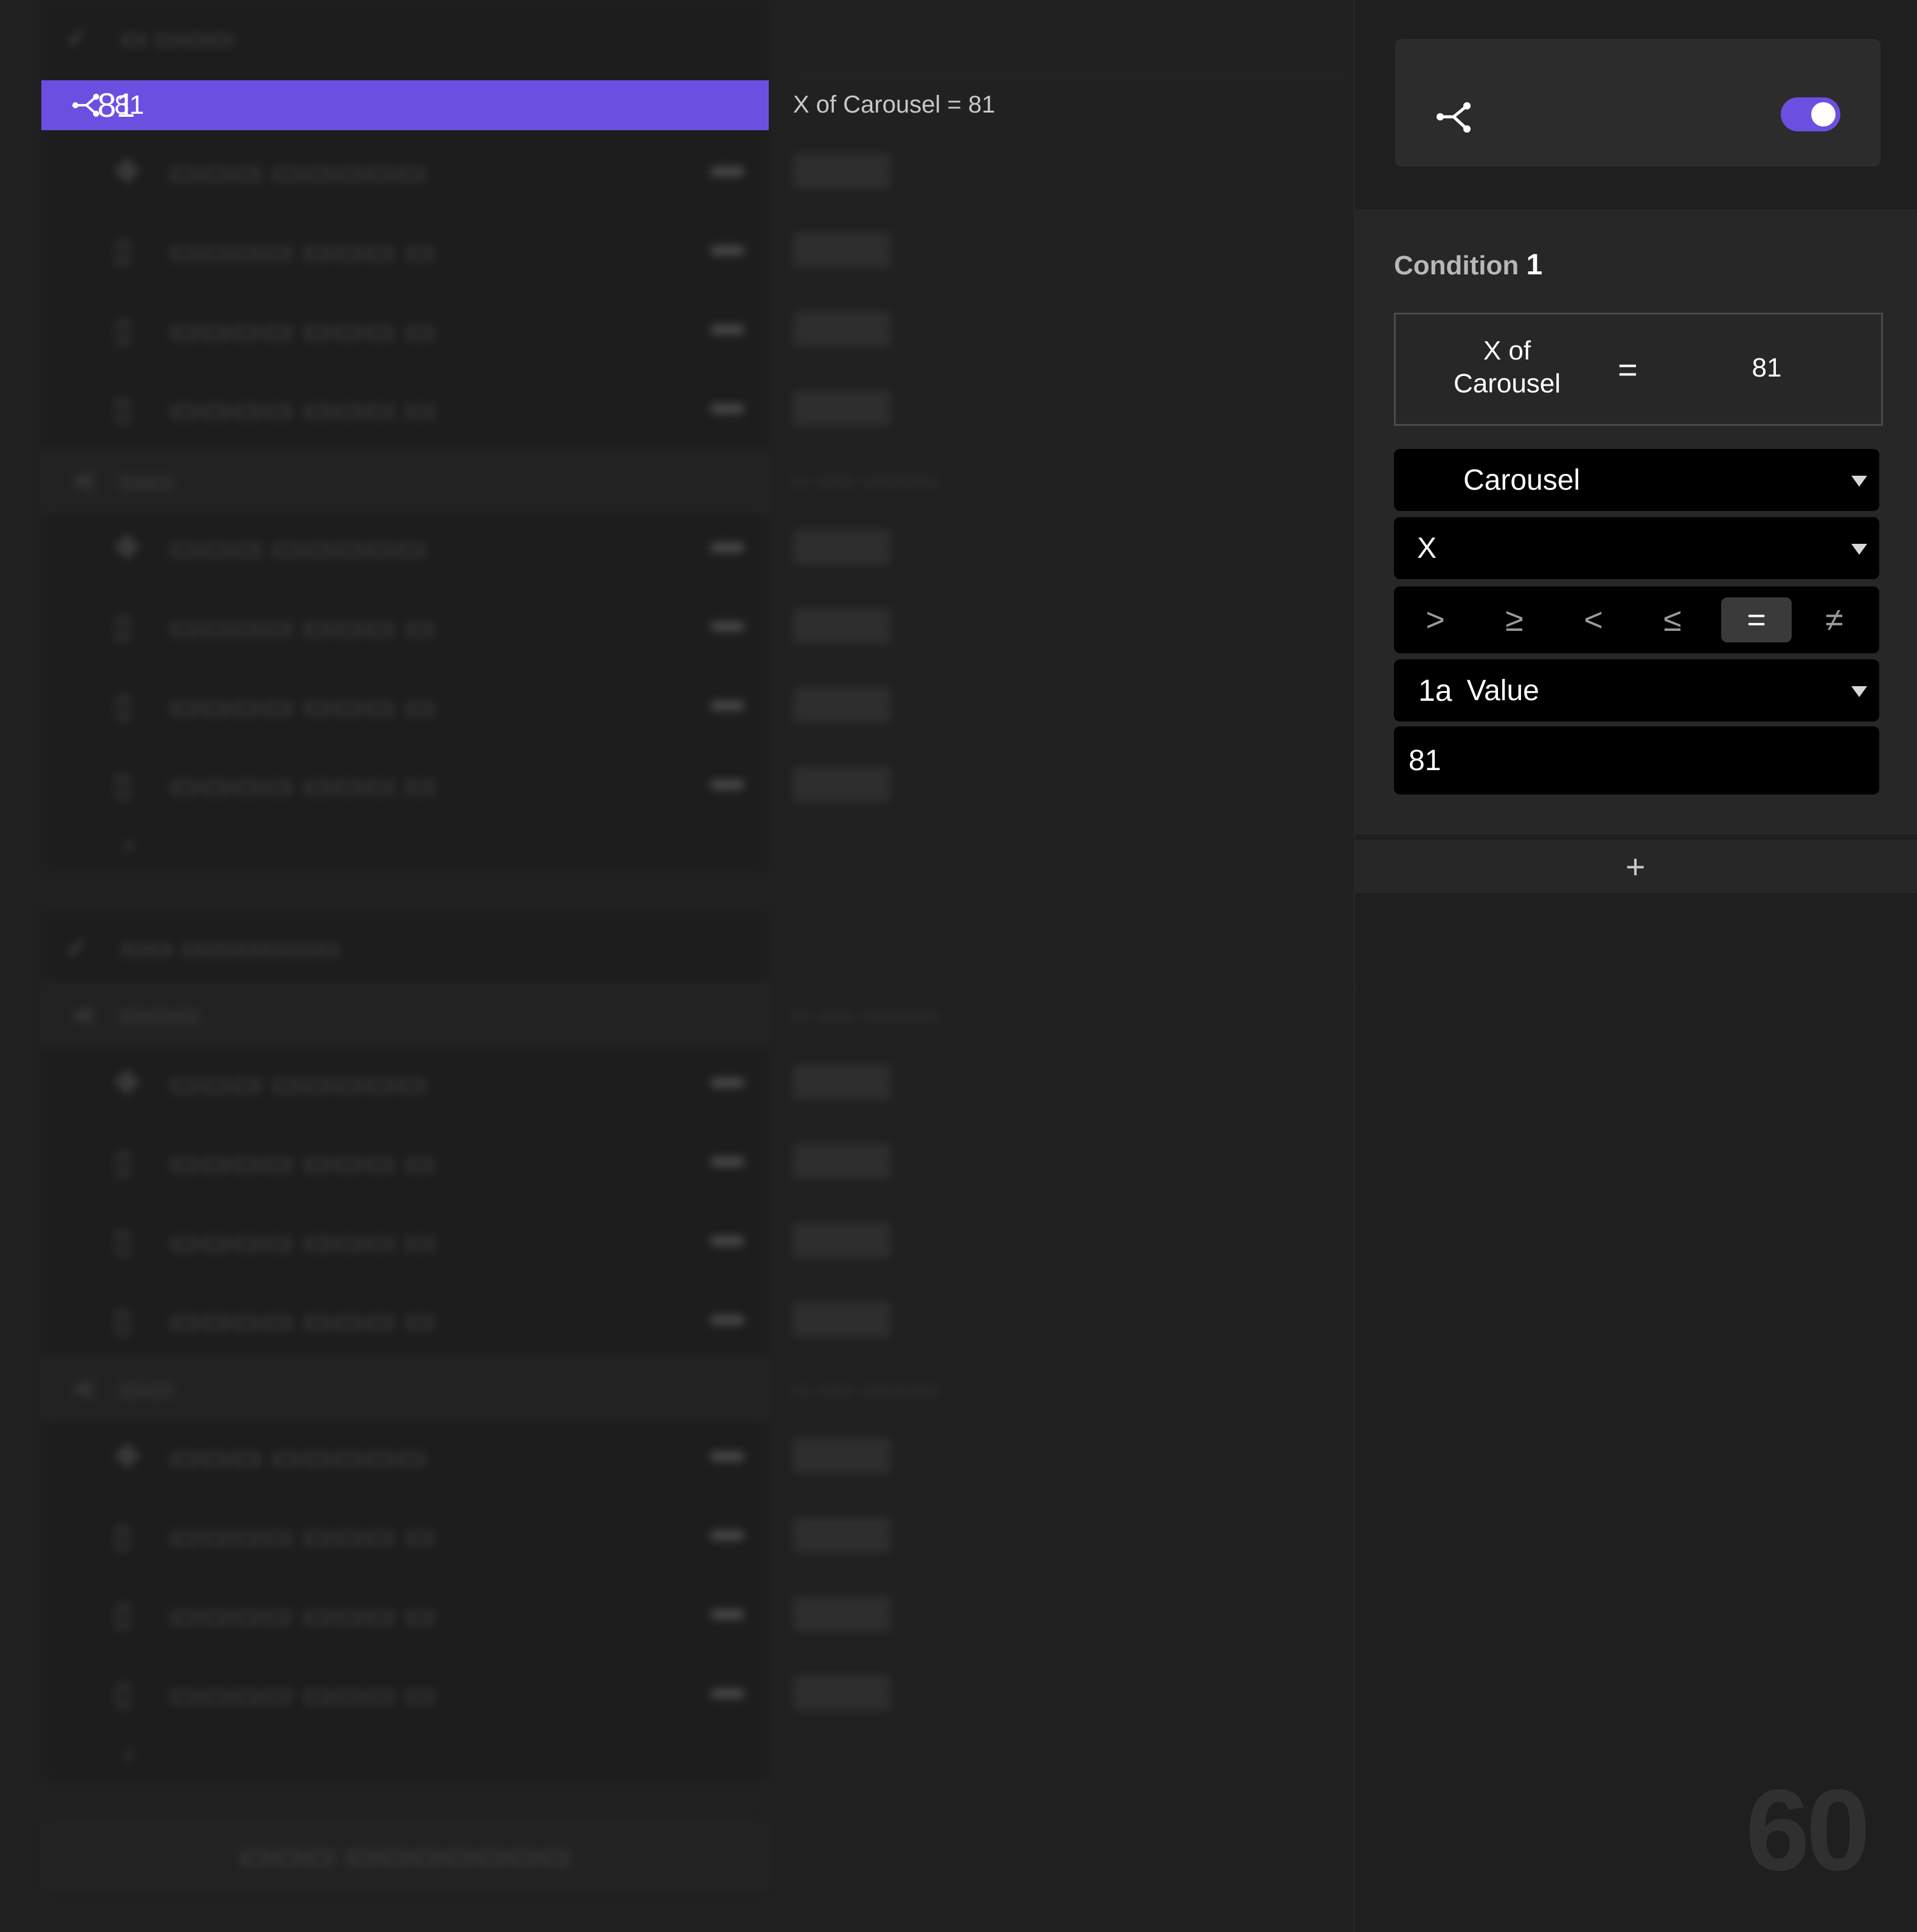  What do you see at coordinates (1808, 1830) in the screenshot?
I see `fps-counter: 60` at bounding box center [1808, 1830].